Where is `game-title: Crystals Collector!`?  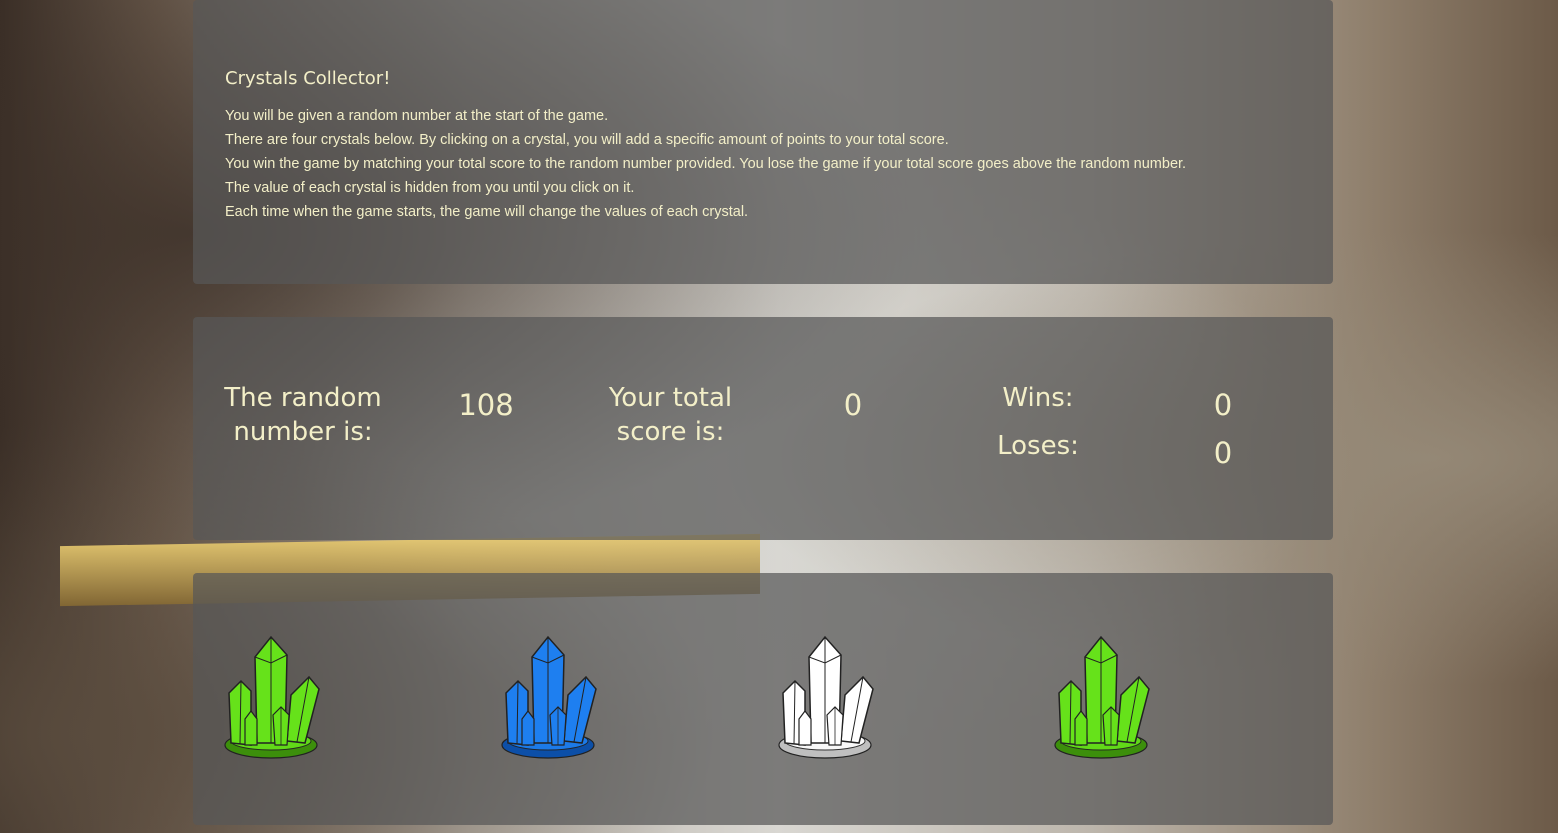
game-title: Crystals Collector! is located at coordinates (308, 78).